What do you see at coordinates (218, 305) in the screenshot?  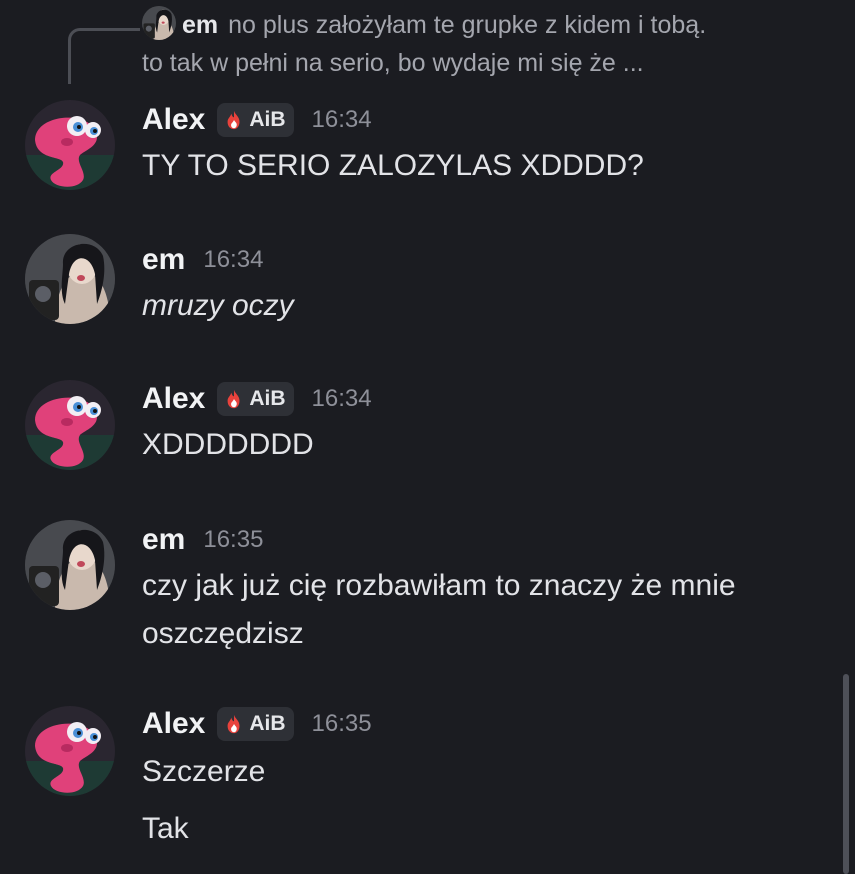 I see `message-text: mruzy oczy` at bounding box center [218, 305].